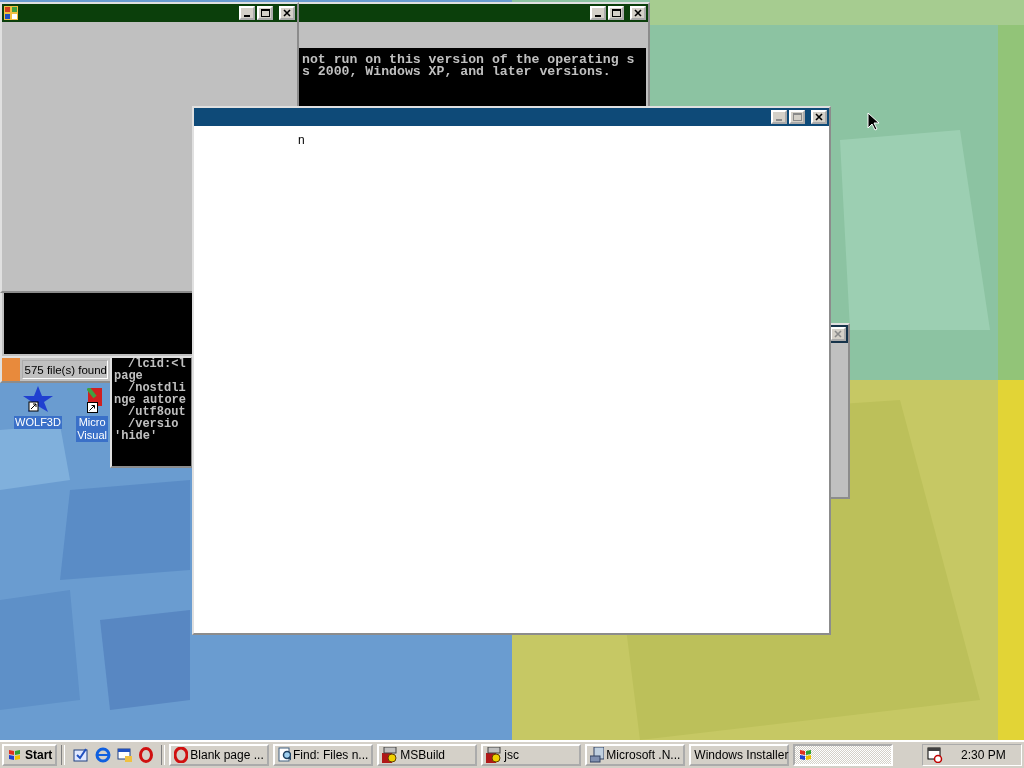 The height and width of the screenshot is (768, 1024). What do you see at coordinates (81, 755) in the screenshot?
I see `checkmark-icon` at bounding box center [81, 755].